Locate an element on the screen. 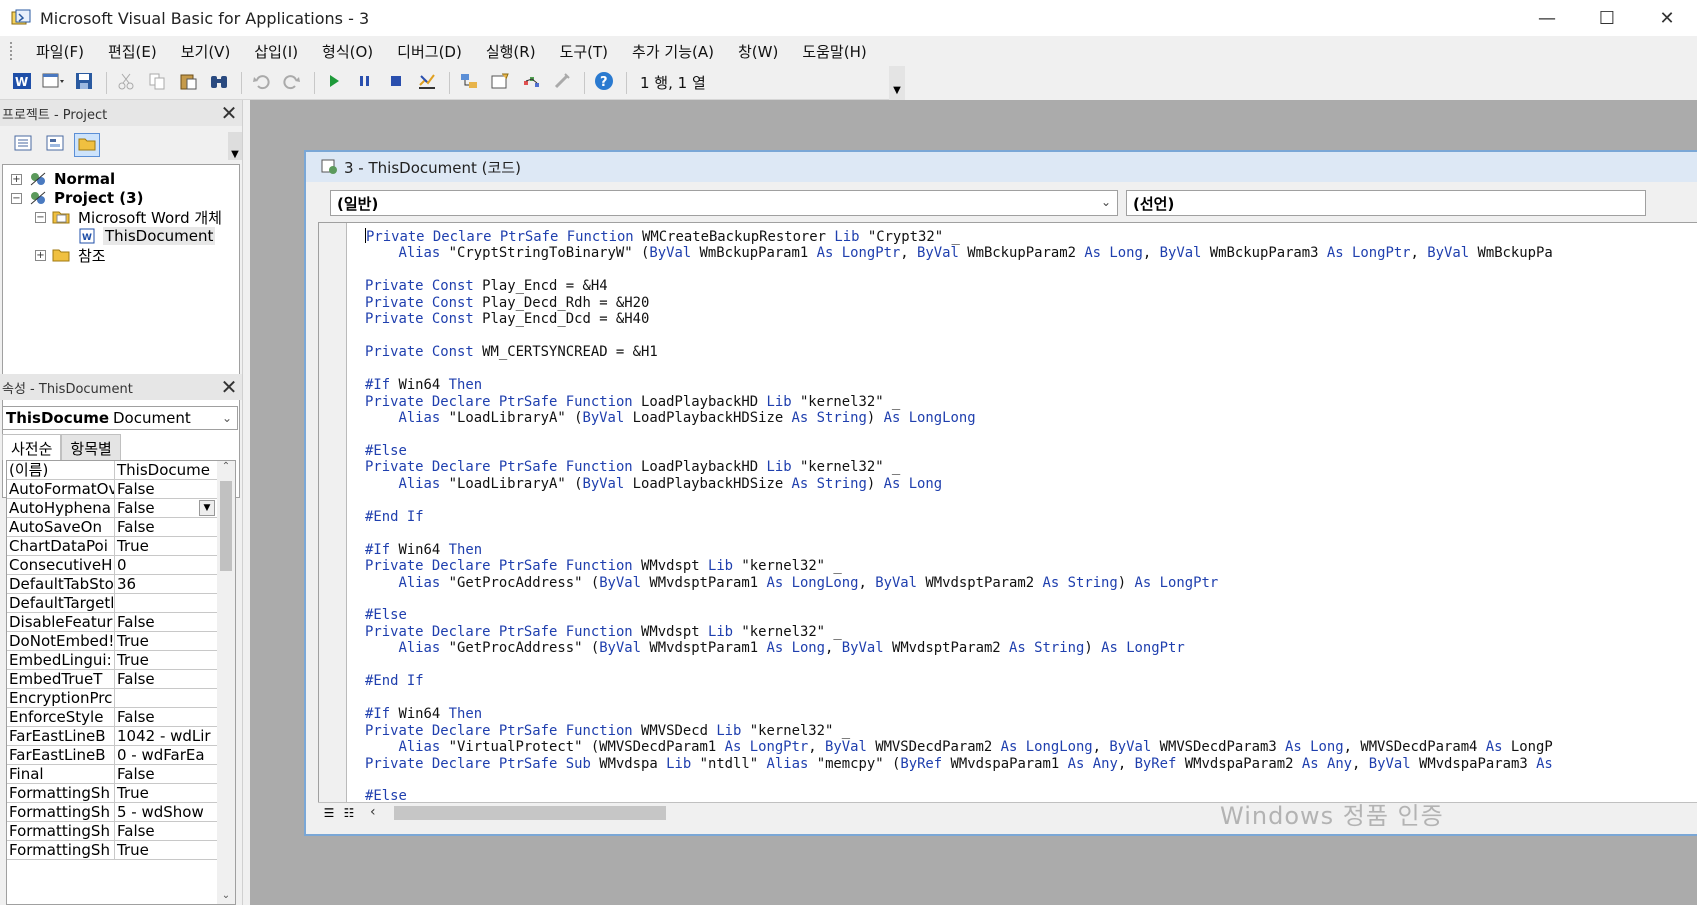  menu-edit: 편집(E) is located at coordinates (132, 51).